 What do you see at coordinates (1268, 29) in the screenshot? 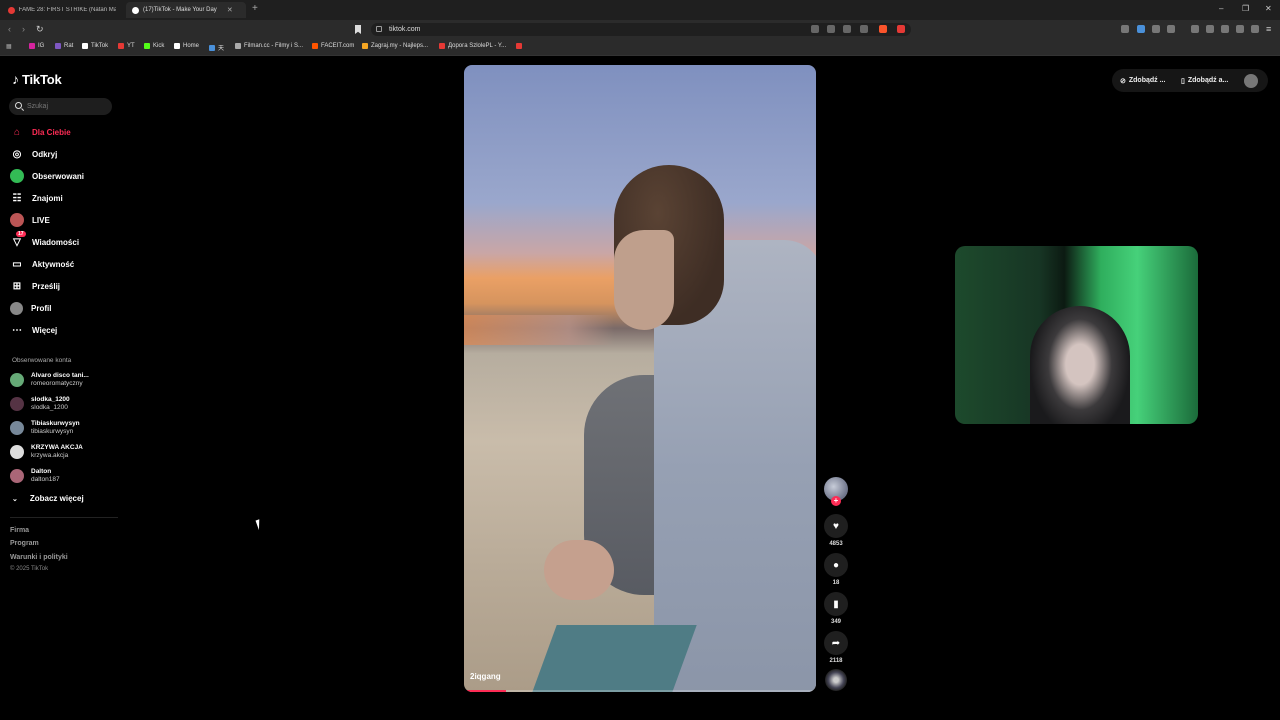
I see `menu-icon: ≡` at bounding box center [1268, 29].